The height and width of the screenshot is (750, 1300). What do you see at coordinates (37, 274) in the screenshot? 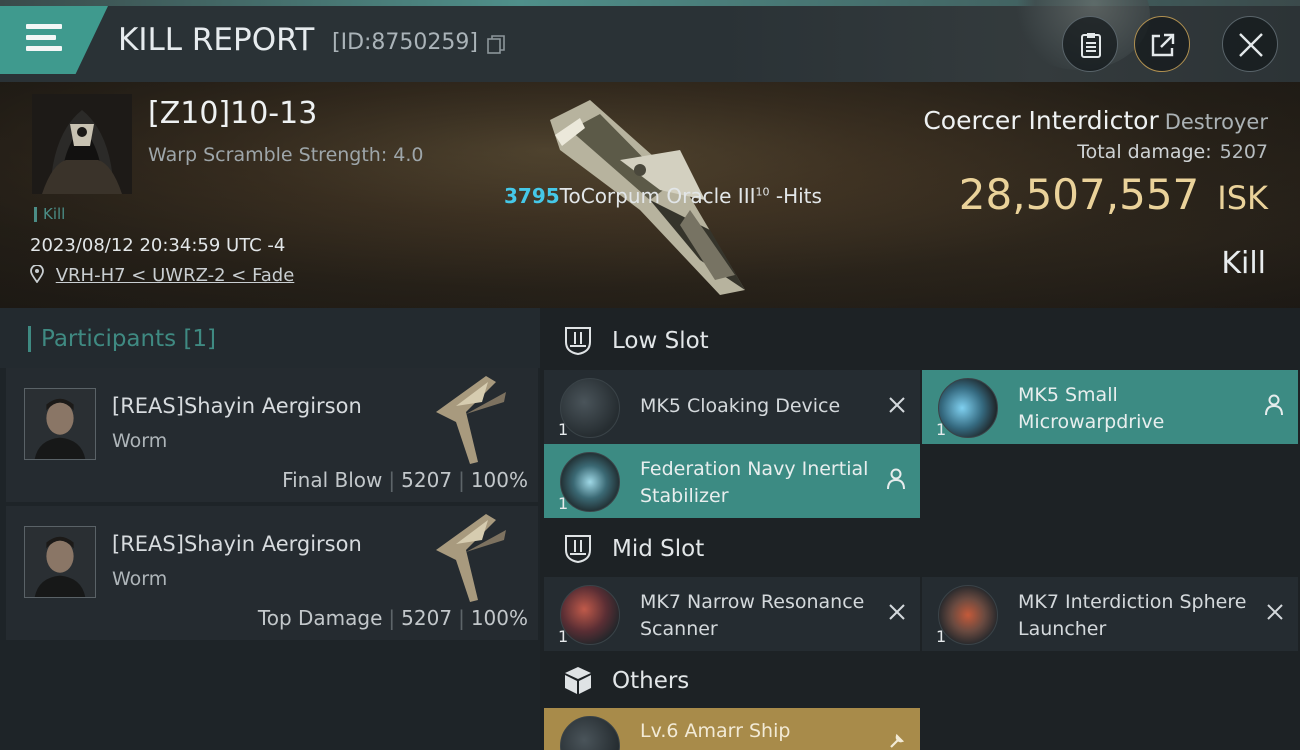
I see `location-pin-icon` at bounding box center [37, 274].